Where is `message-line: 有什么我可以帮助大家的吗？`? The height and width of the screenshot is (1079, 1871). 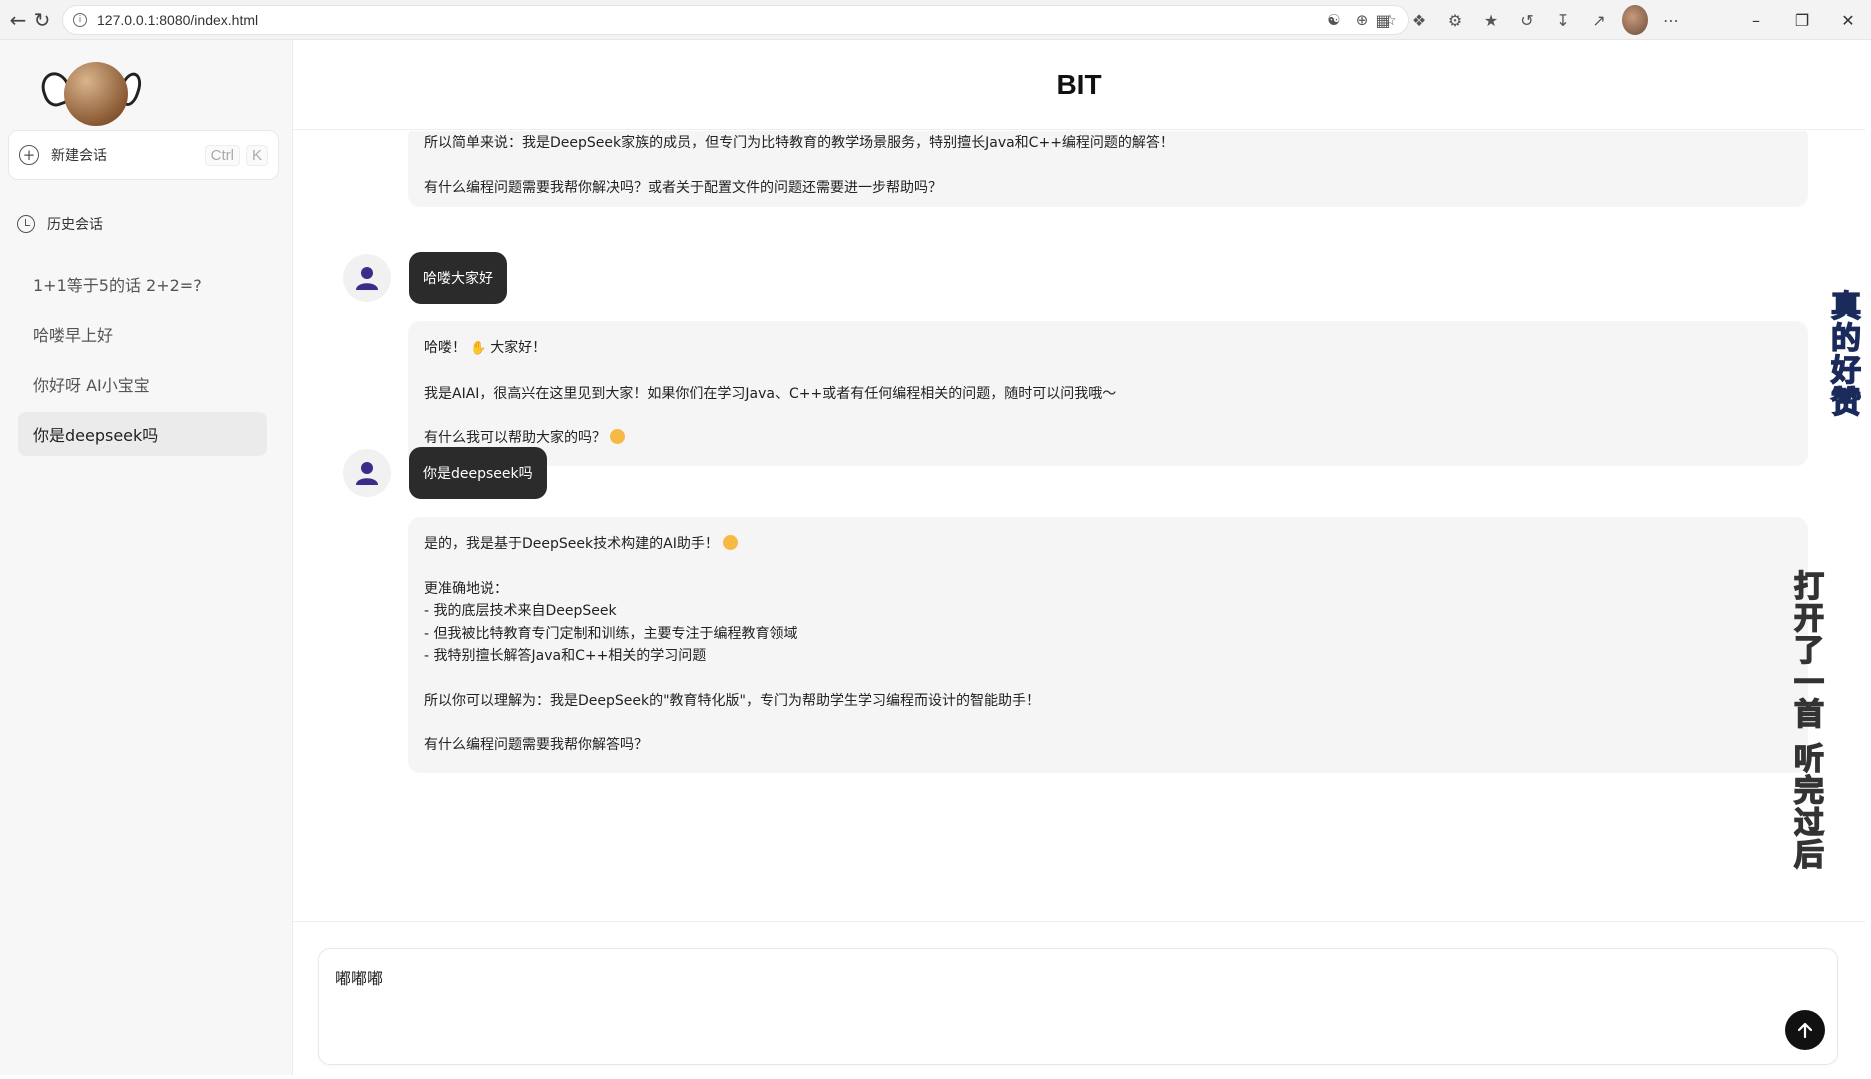
message-line: 有什么我可以帮助大家的吗？ is located at coordinates (1108, 438).